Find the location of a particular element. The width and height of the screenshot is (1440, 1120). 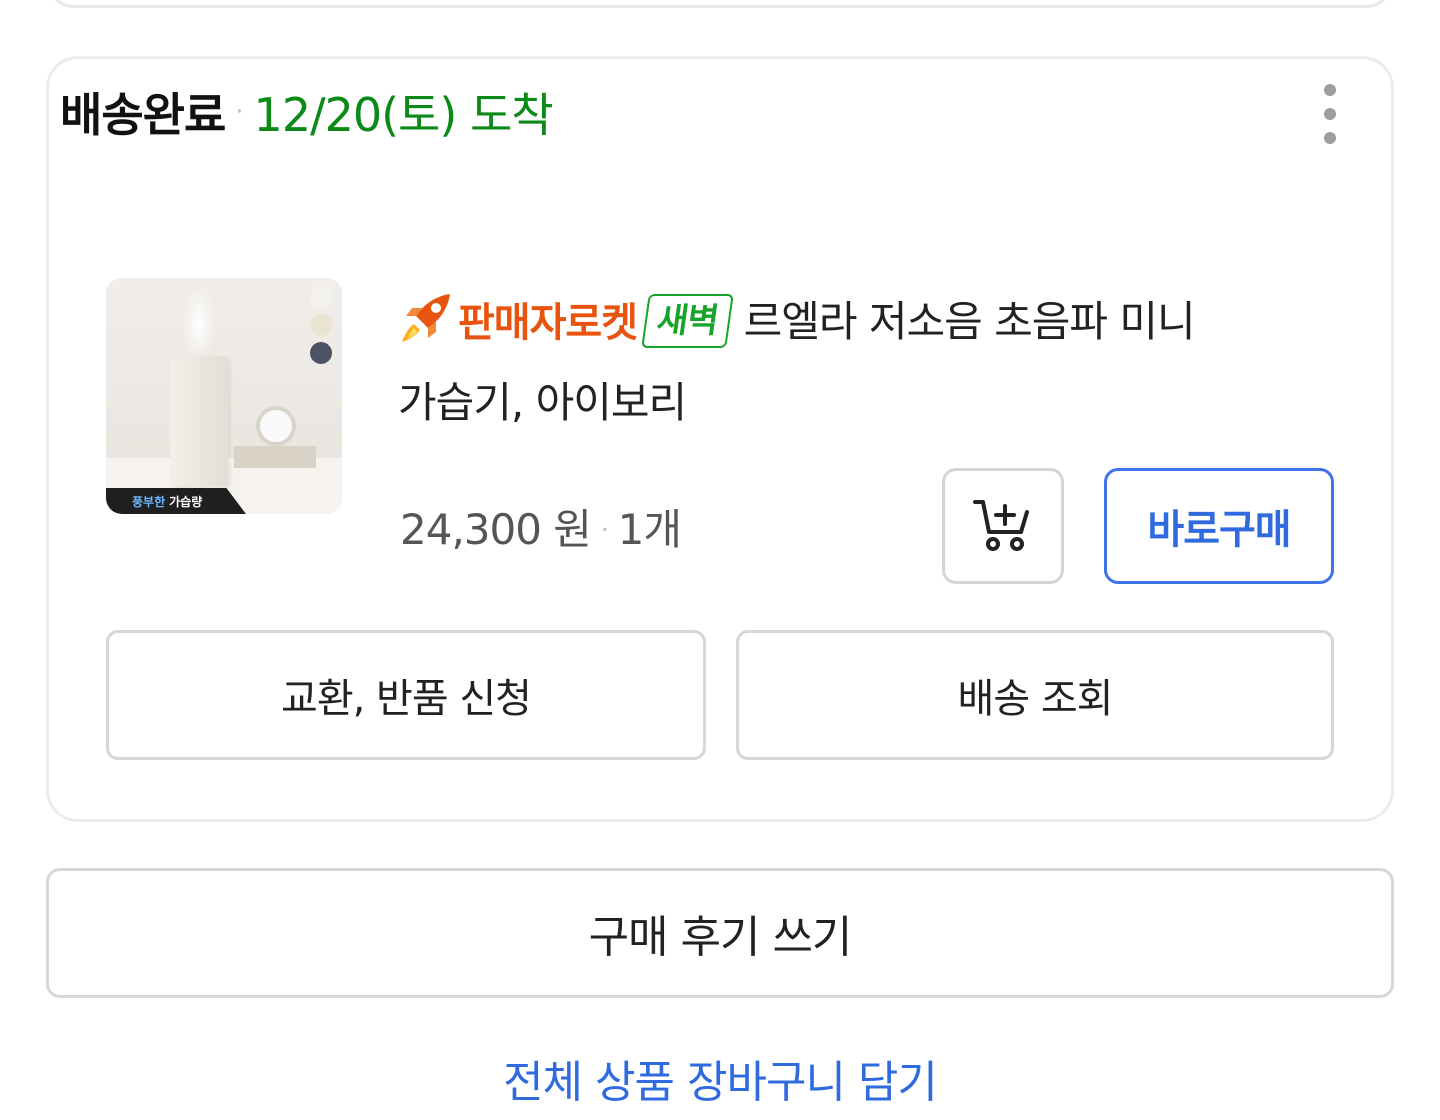

product-thumbnail: 풍부한 가습량 is located at coordinates (224, 396).